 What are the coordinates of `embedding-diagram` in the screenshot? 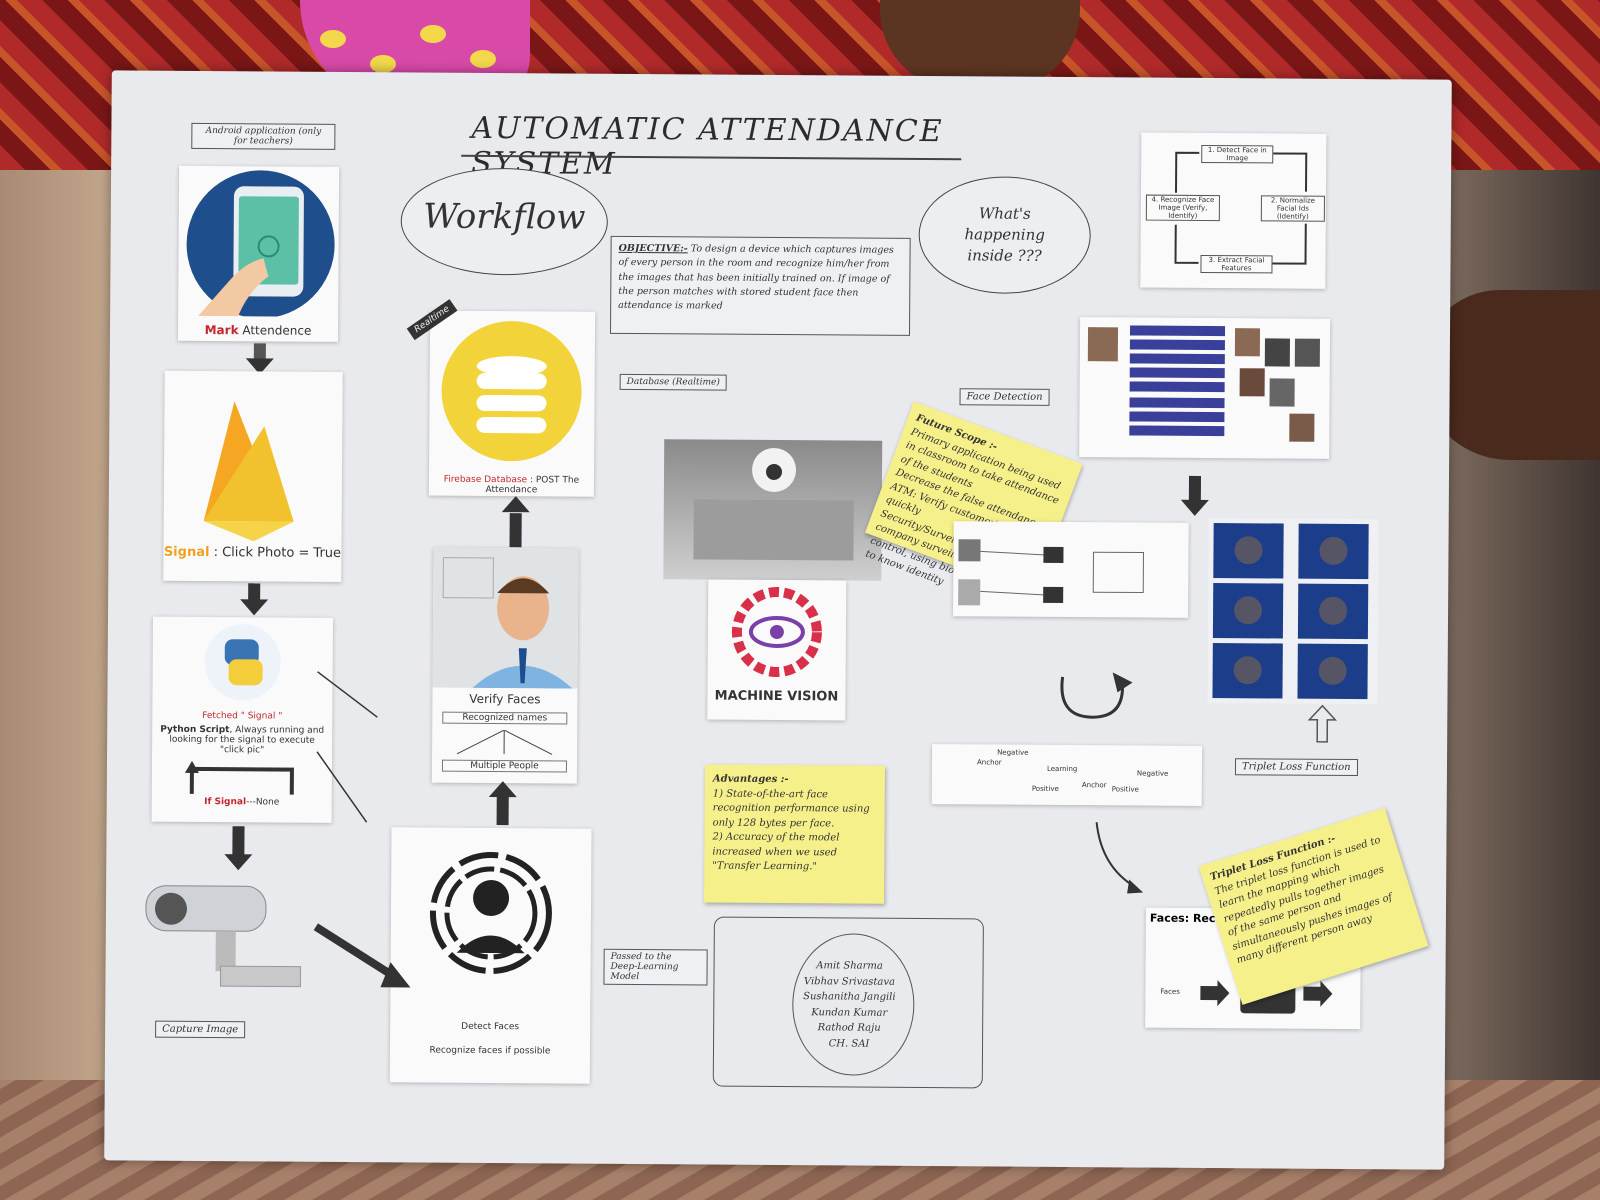 It's located at (1071, 569).